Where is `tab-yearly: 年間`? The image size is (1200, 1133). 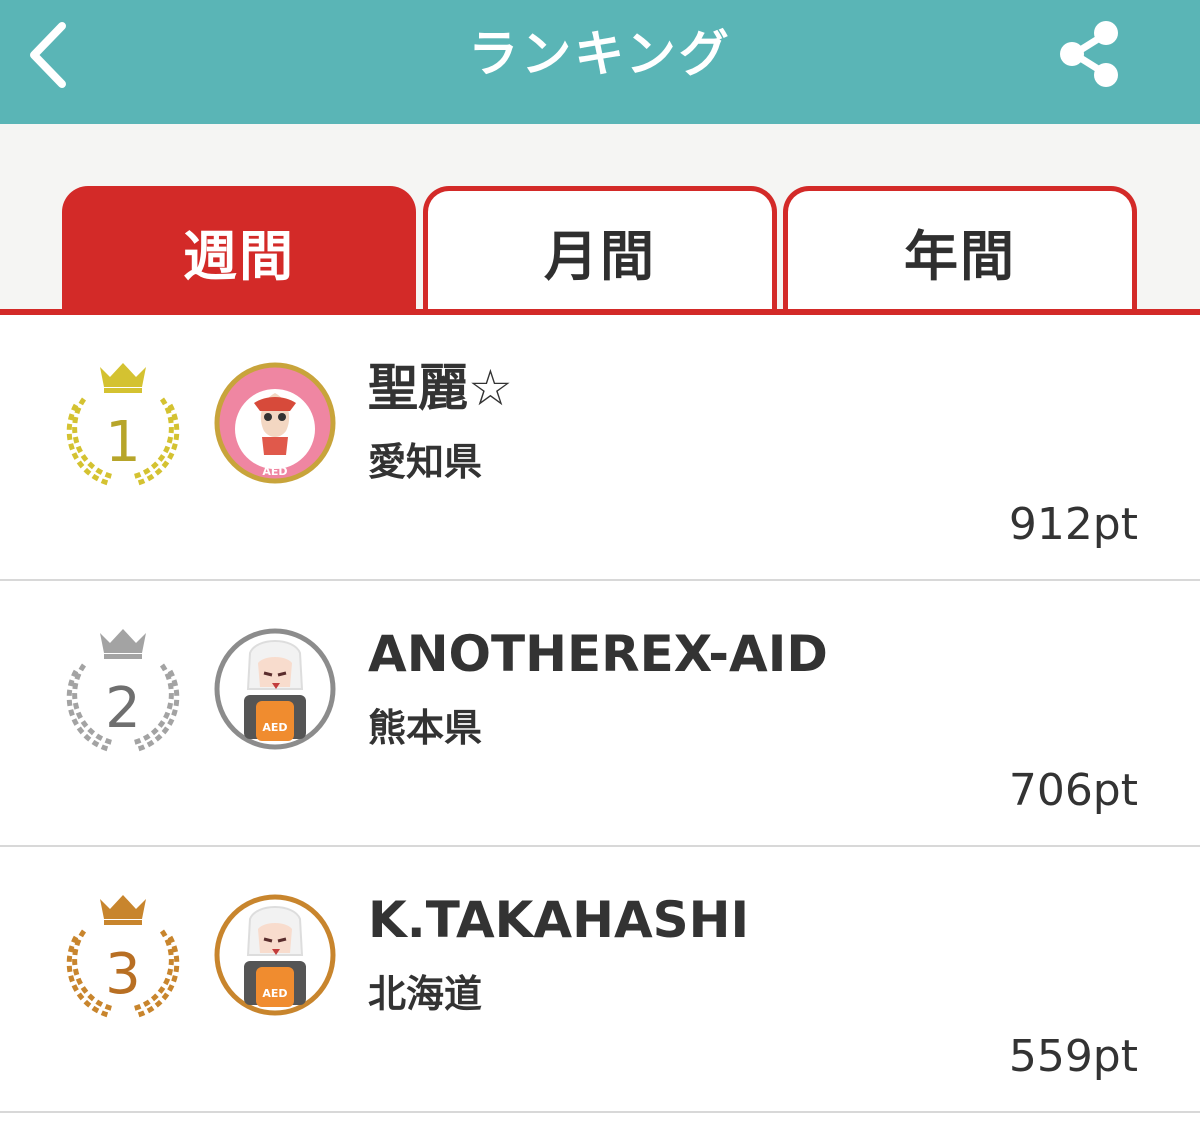
tab-yearly: 年間 is located at coordinates (960, 249).